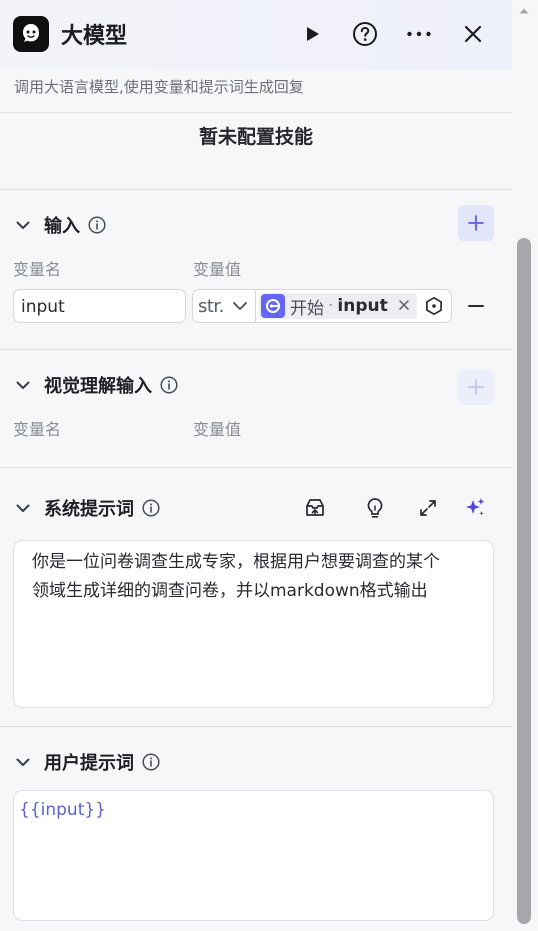 The image size is (538, 931). What do you see at coordinates (159, 87) in the screenshot?
I see `node-description: 调用大语言模型,使用变量和提示词生成回复` at bounding box center [159, 87].